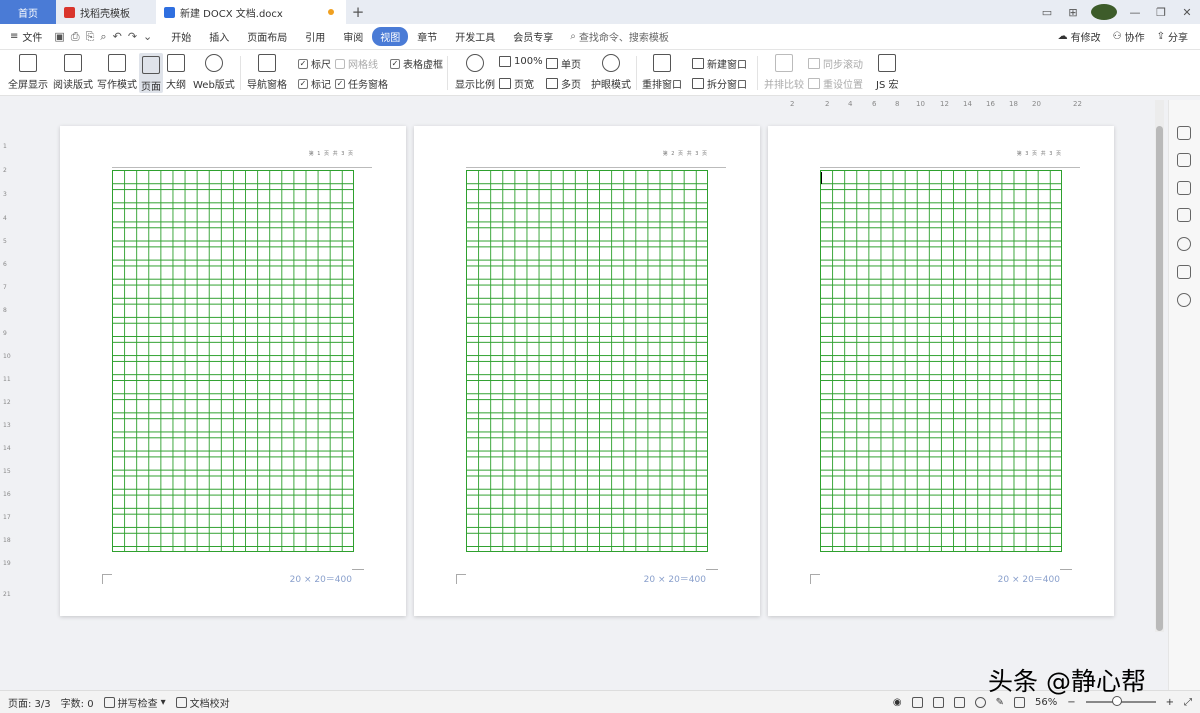 The width and height of the screenshot is (1200, 713). What do you see at coordinates (267, 36) in the screenshot?
I see `menu-layout: 页面布局` at bounding box center [267, 36].